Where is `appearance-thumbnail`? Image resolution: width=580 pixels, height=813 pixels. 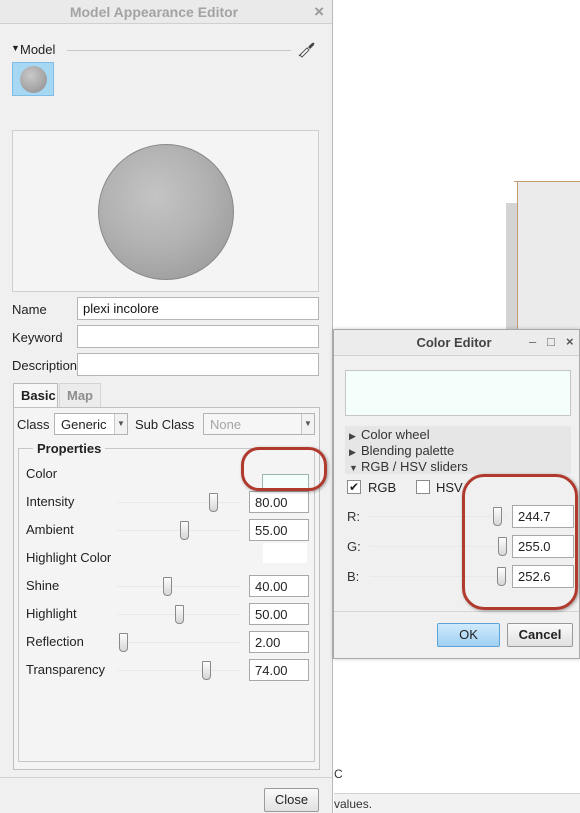
appearance-thumbnail is located at coordinates (33, 79).